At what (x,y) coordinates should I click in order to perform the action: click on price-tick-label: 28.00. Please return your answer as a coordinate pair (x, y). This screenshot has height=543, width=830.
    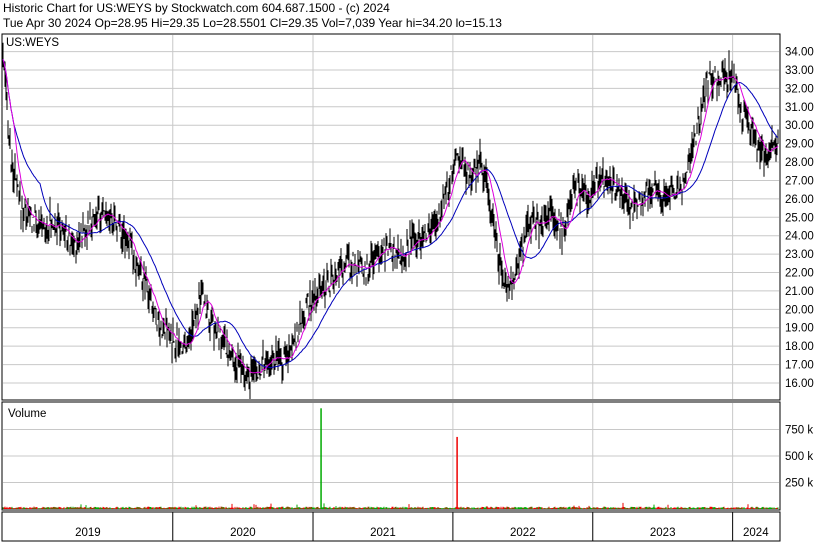
    Looking at the image, I should click on (799, 163).